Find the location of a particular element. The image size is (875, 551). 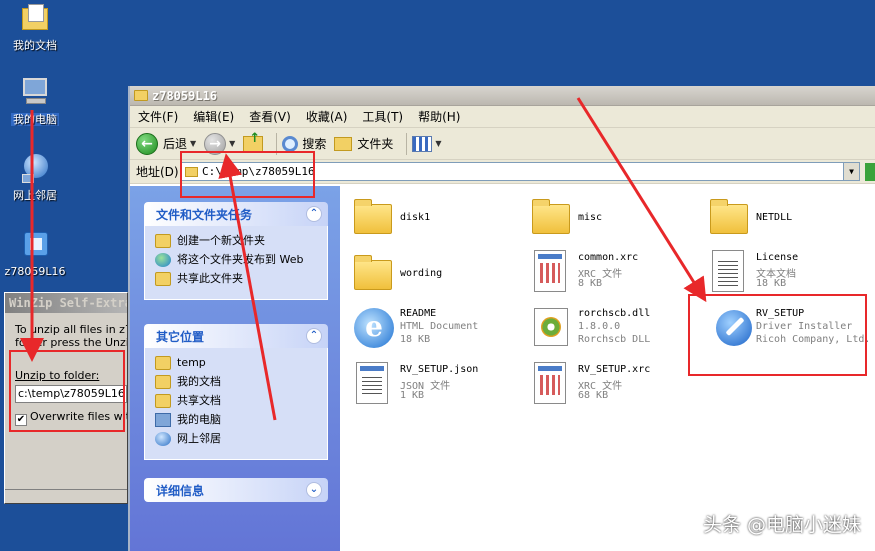

folders-label: 文件夹 is located at coordinates (375, 144).